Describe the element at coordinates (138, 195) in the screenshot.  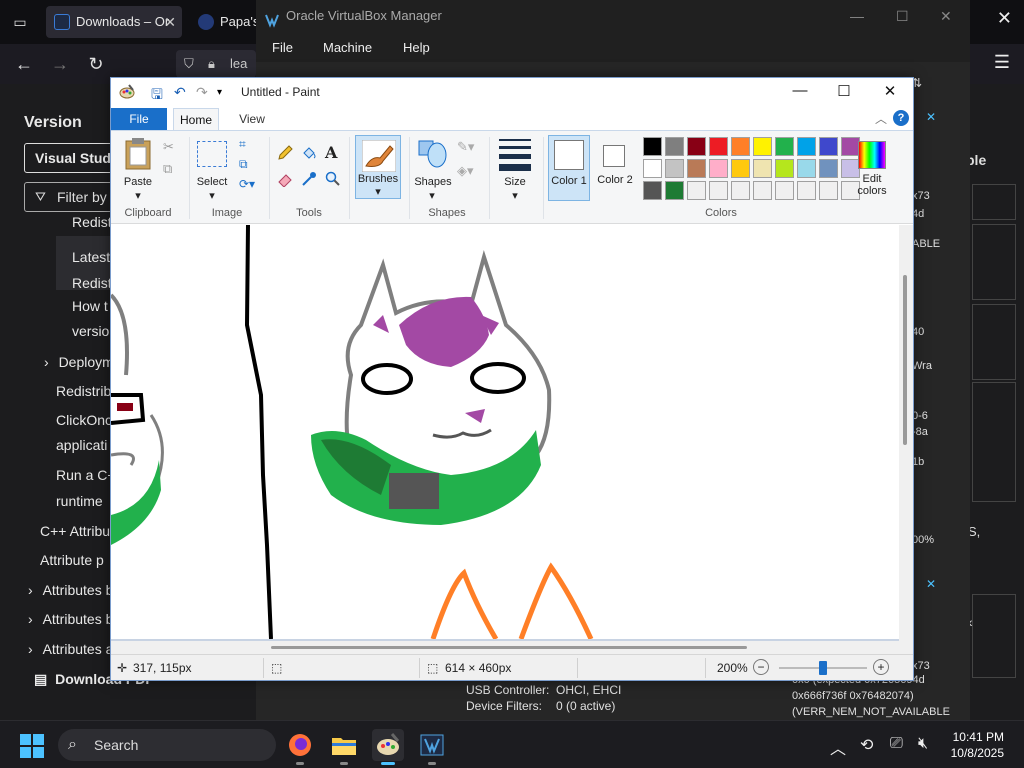
I see `paste-dropdown-icon: ▾` at that location.